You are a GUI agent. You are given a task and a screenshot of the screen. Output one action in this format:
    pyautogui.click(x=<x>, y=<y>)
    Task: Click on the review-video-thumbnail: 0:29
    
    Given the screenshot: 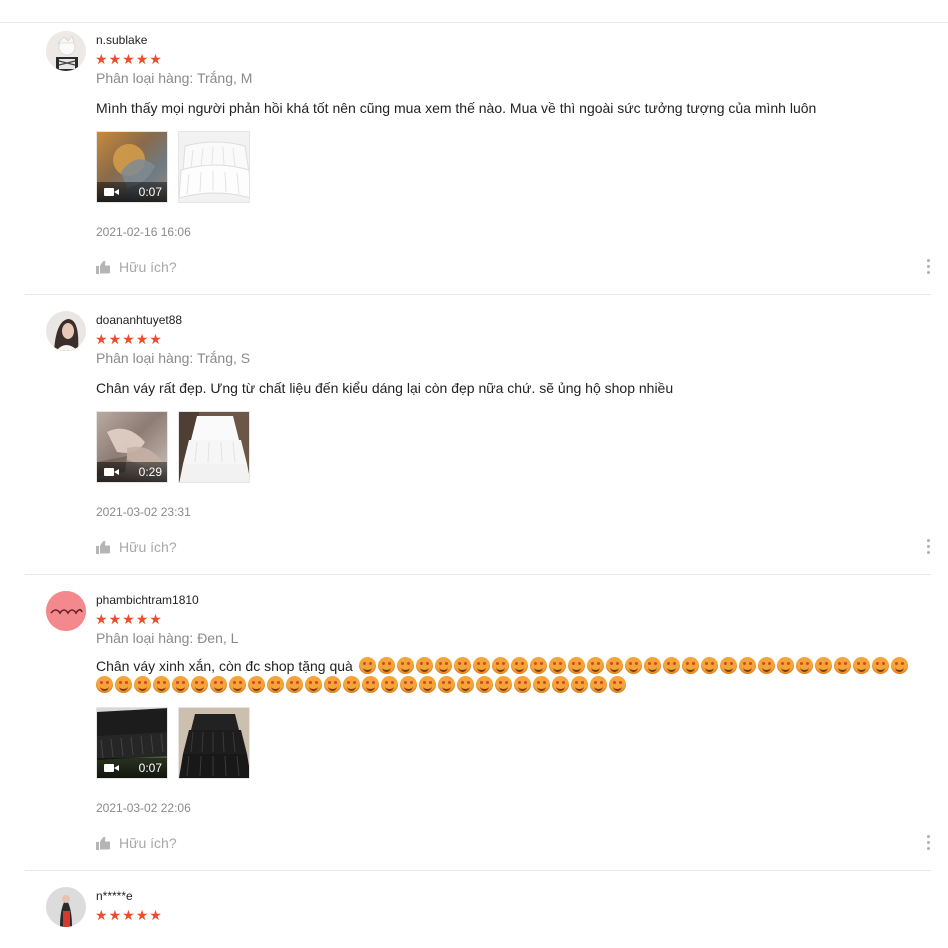 What is the action you would take?
    pyautogui.click(x=132, y=447)
    